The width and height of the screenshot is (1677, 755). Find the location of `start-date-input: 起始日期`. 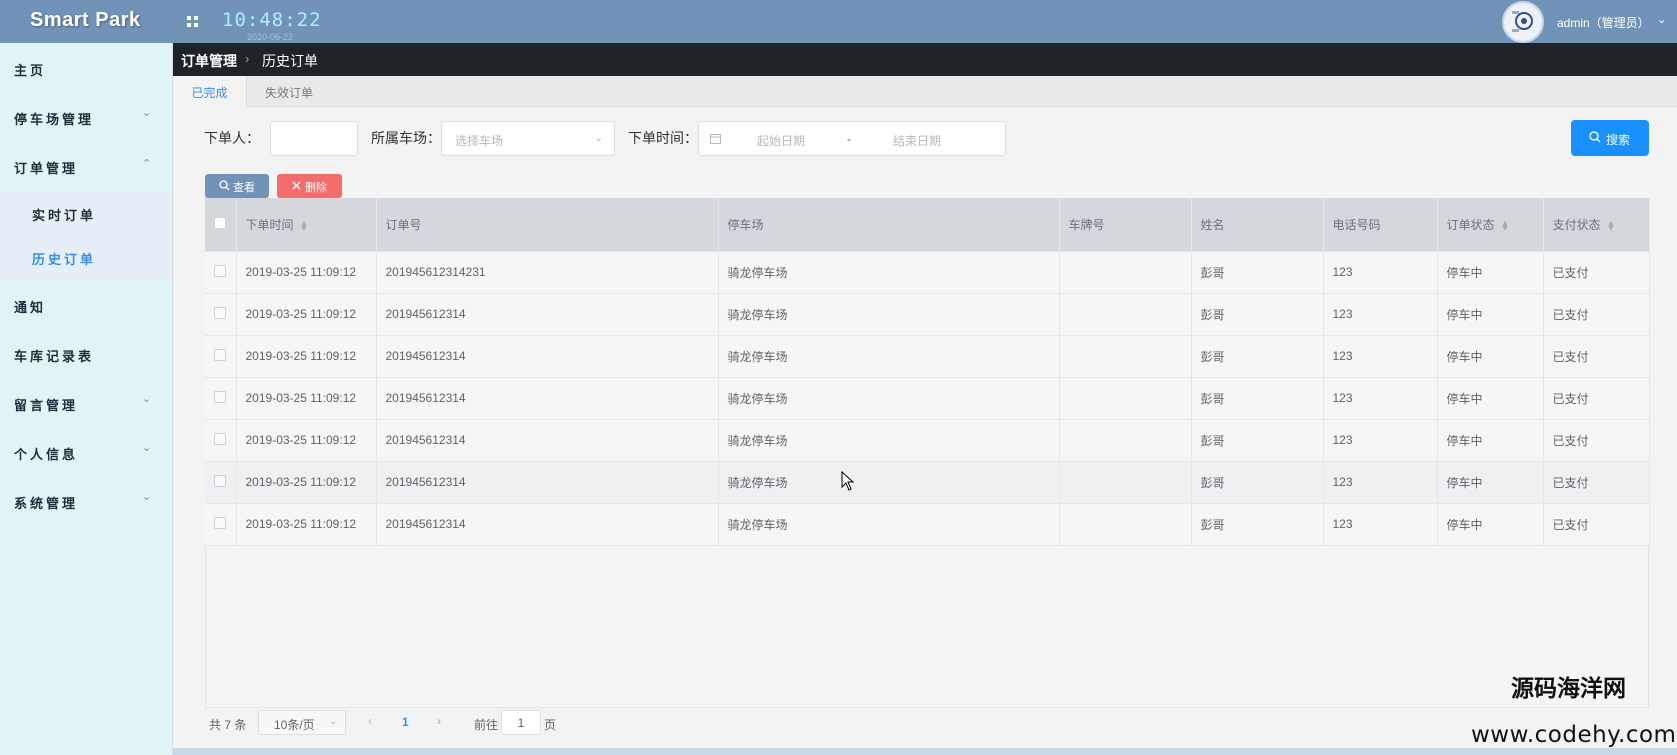

start-date-input: 起始日期 is located at coordinates (781, 140).